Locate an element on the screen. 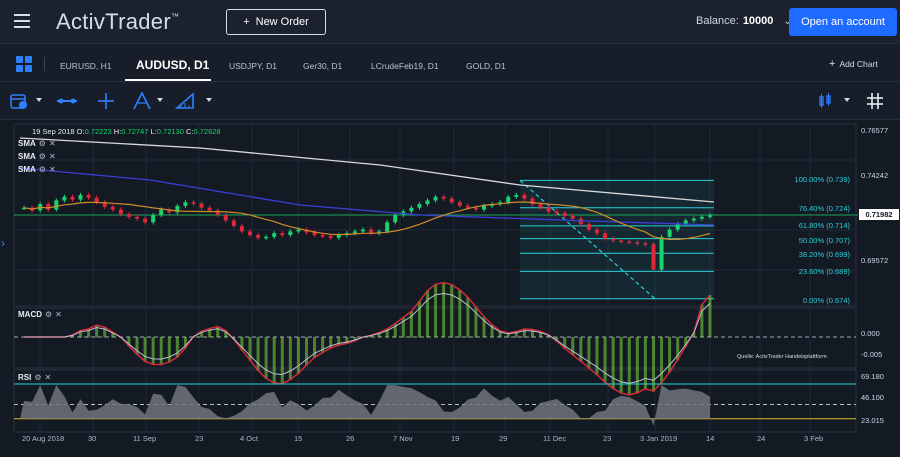  add-chart-button: + Add Chart is located at coordinates (853, 64).